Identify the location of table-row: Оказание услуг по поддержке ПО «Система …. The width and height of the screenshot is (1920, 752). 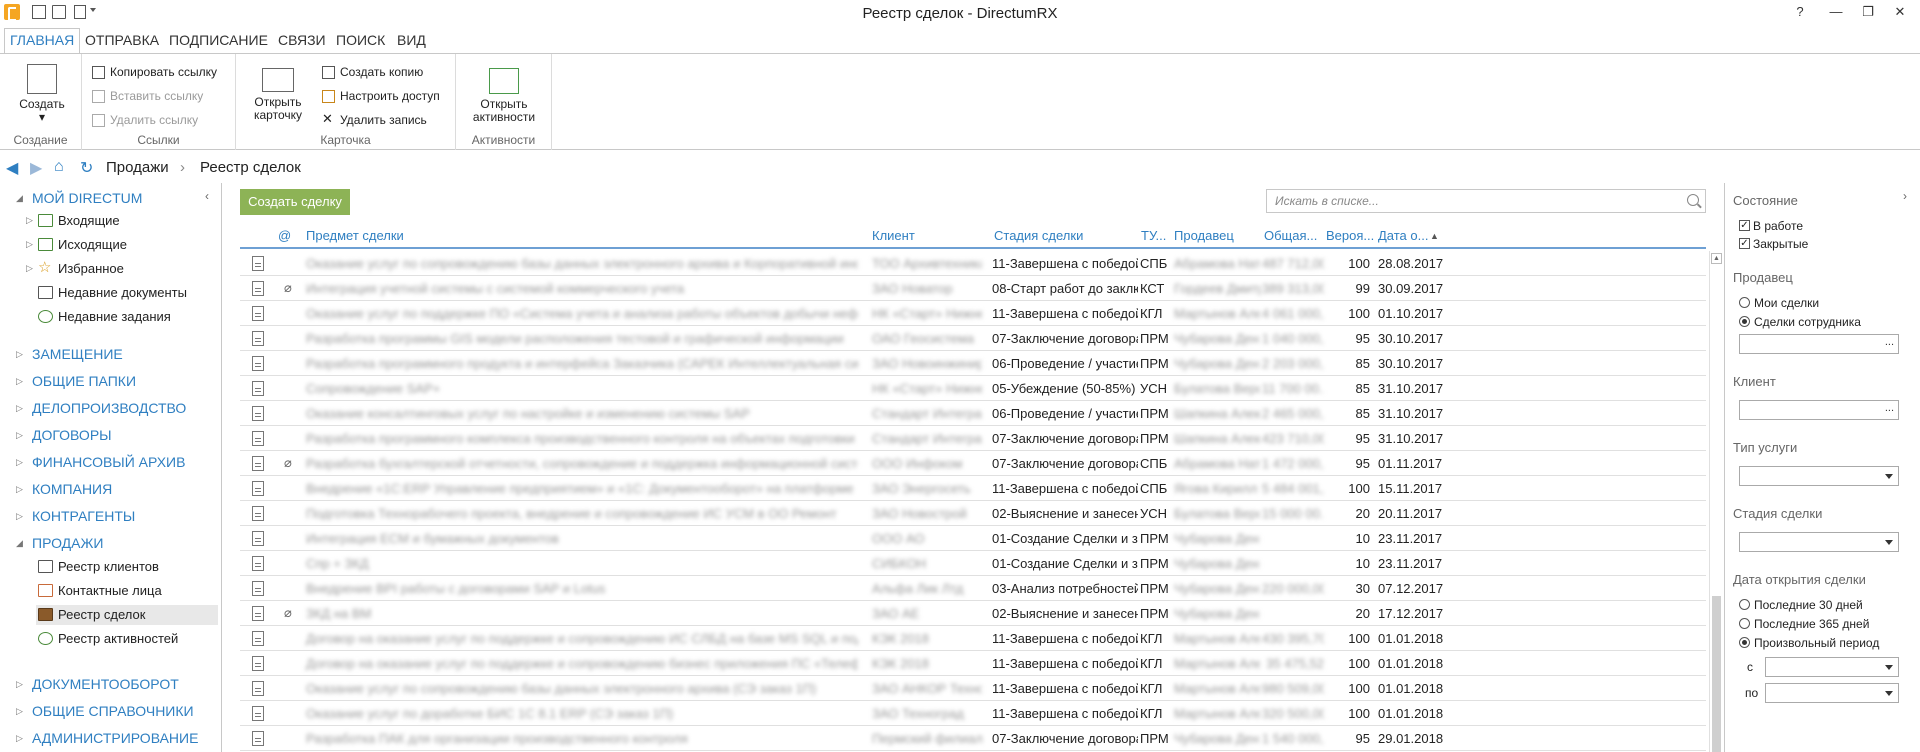
(973, 313).